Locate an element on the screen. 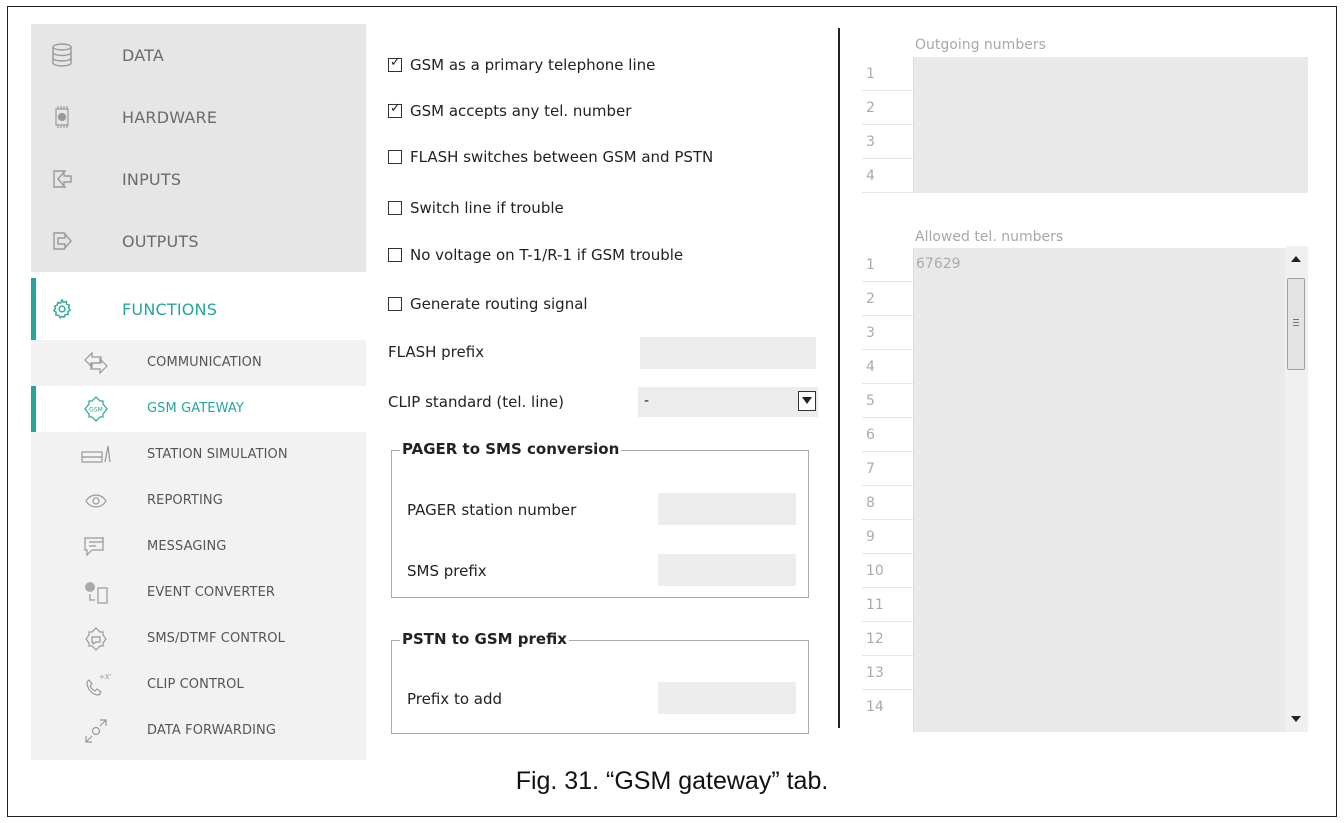 This screenshot has width=1344, height=823. sidebar-subitem-event-converter: EVENT CONVERTER is located at coordinates (198, 593).